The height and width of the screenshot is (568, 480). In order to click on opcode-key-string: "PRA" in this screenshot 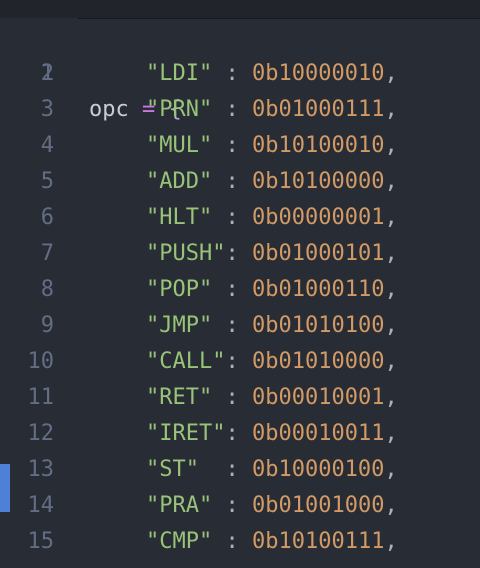, I will do `click(179, 505)`.